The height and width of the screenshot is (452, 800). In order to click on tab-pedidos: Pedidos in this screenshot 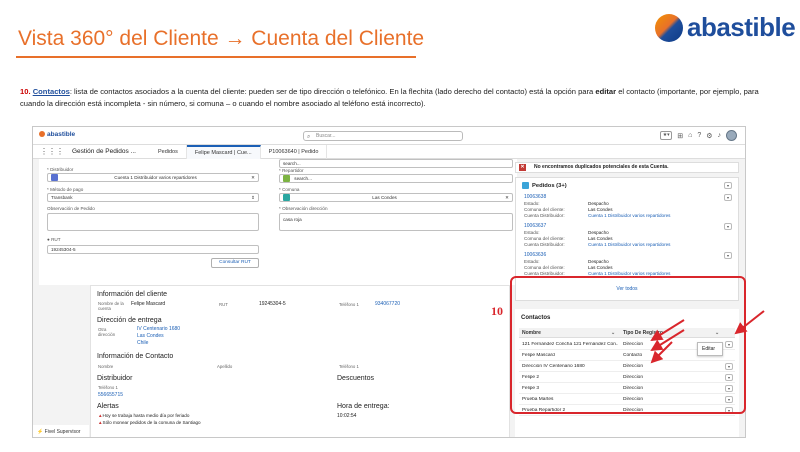, I will do `click(168, 151)`.